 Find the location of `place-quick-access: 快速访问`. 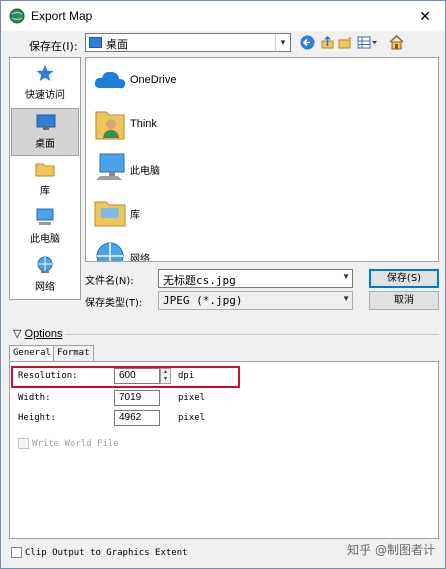

place-quick-access: 快速访问 is located at coordinates (45, 84).